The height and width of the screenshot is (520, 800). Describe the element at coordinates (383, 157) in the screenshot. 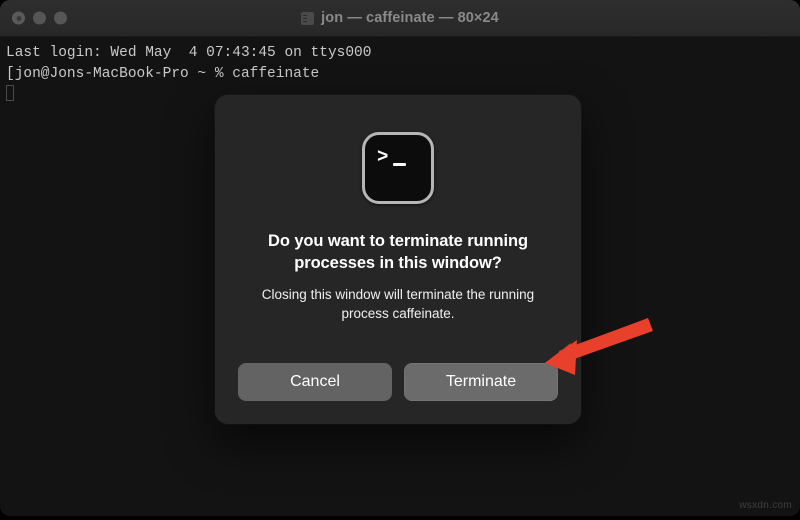

I see `prompt-chevron-icon: >` at that location.